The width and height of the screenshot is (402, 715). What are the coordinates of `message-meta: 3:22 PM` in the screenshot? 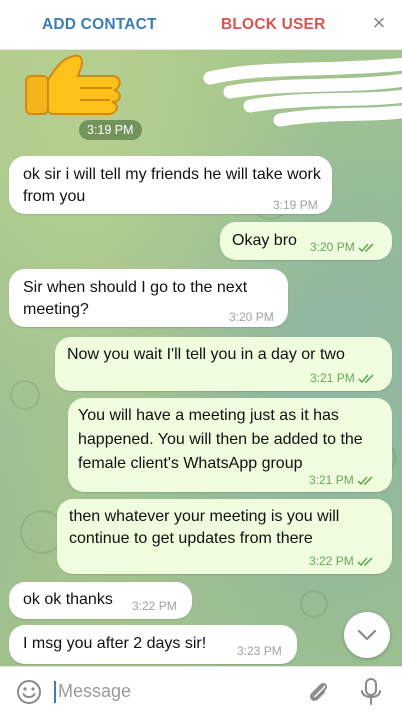 It's located at (342, 561).